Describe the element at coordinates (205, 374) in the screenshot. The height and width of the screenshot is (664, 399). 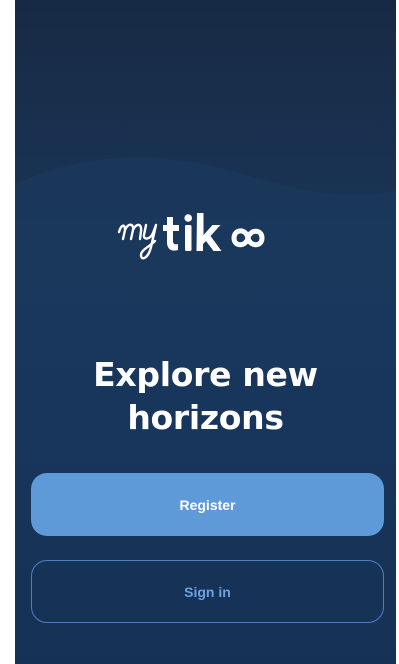
I see `headline-line-1: Explore new` at that location.